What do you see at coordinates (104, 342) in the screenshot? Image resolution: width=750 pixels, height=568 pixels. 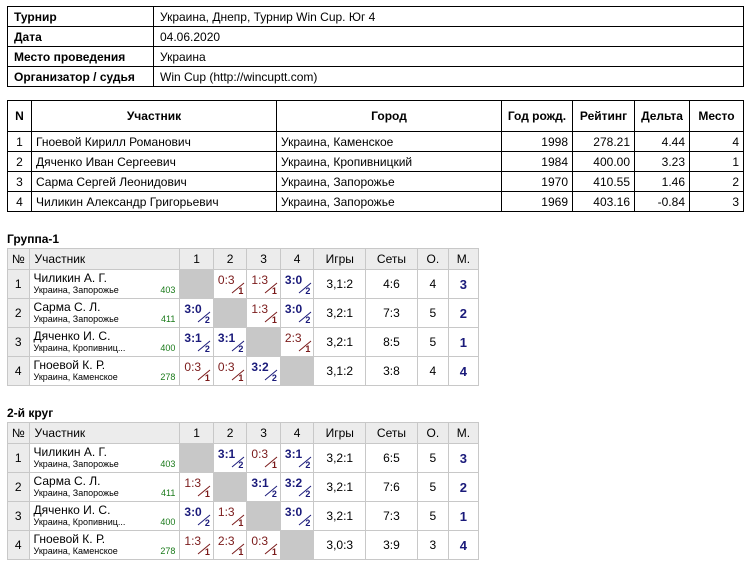 I see `player-cell: Дяченко И. С. Украина, Кропивниц... 400` at bounding box center [104, 342].